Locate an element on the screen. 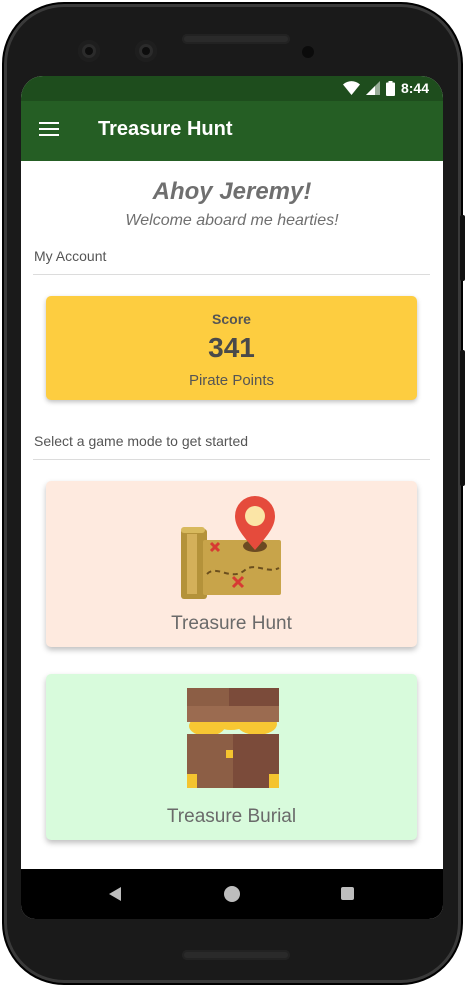 The width and height of the screenshot is (465, 987). game-mode-prompt: Select a game mode to get started is located at coordinates (141, 441).